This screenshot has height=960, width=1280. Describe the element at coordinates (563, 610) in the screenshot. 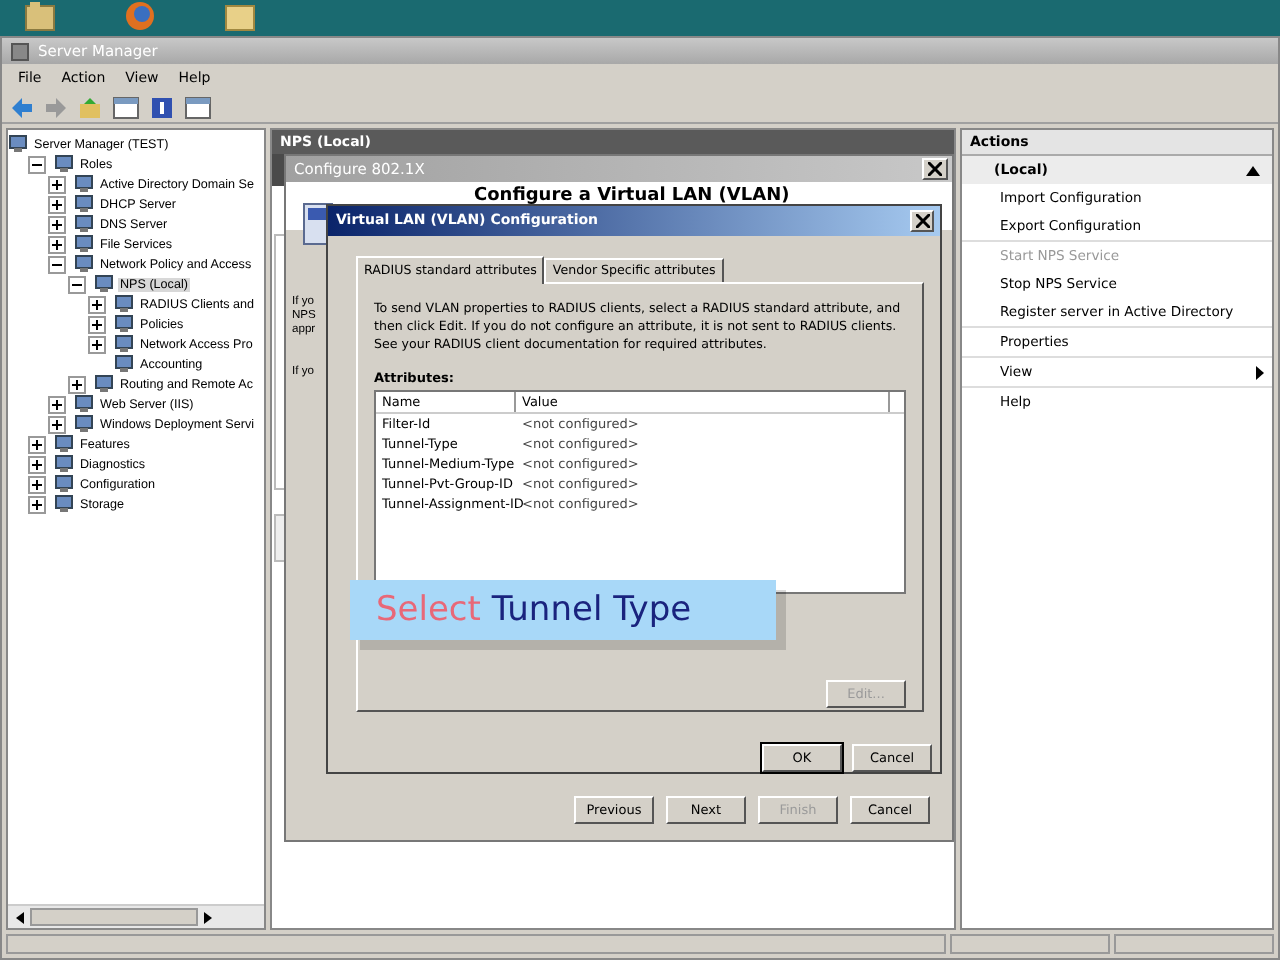

I see `caption-banner: Select Tunnel Type` at that location.